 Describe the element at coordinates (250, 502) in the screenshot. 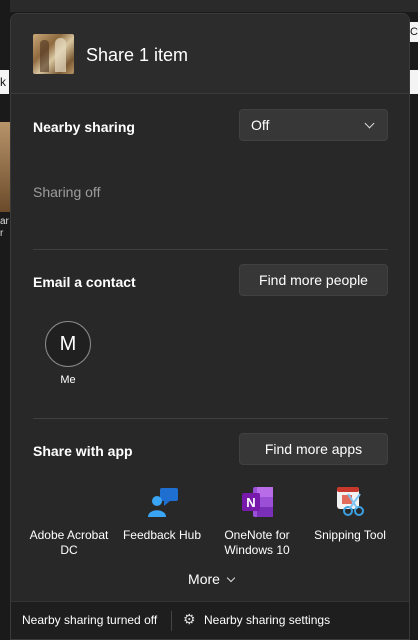

I see `svg-text: N` at that location.